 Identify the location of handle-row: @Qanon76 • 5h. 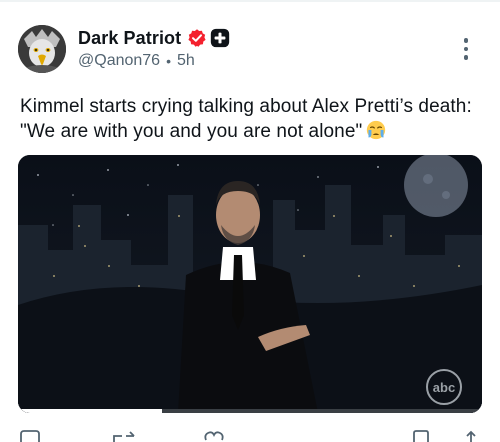
(136, 61).